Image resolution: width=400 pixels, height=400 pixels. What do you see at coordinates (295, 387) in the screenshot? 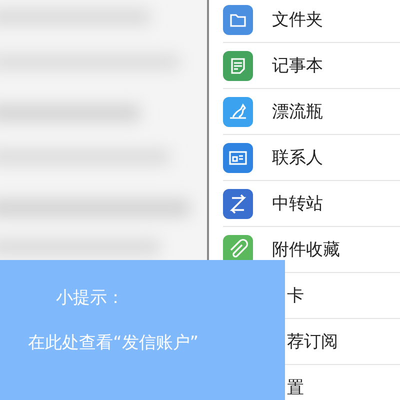
I see `menu-item: 置` at bounding box center [295, 387].